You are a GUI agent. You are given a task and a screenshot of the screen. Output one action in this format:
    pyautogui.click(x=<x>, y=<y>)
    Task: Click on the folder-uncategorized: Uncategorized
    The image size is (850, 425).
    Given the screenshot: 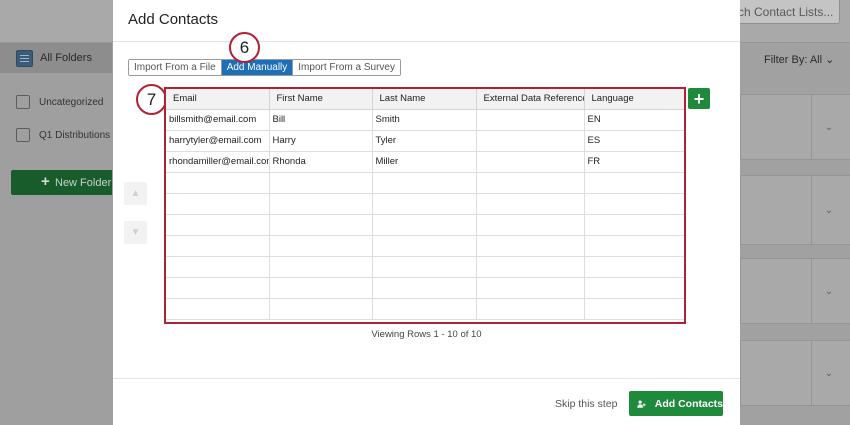 What is the action you would take?
    pyautogui.click(x=59, y=102)
    